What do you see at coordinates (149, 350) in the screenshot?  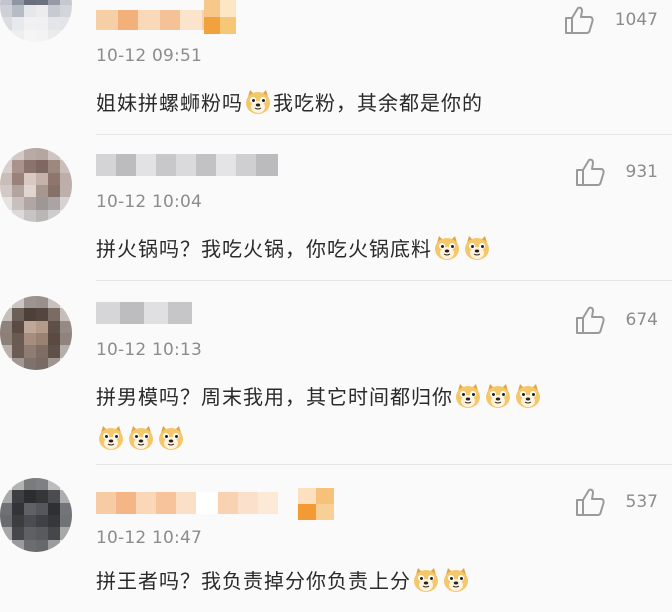 I see `timestamp: 10-12 10:13` at bounding box center [149, 350].